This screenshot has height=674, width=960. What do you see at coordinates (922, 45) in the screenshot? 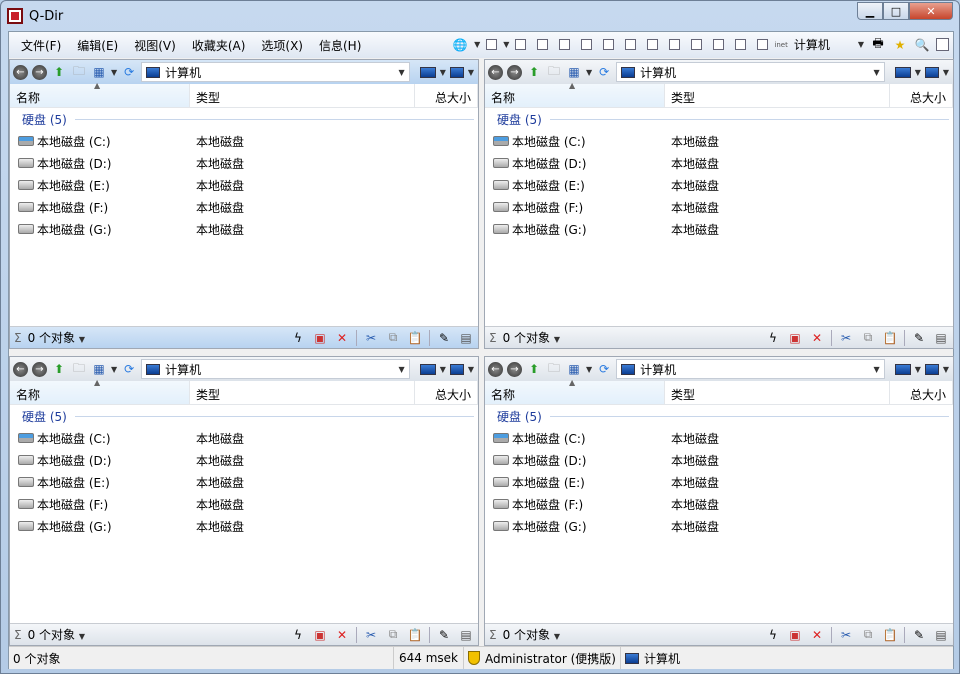
I see `zoom-icon: 🔍` at bounding box center [922, 45].